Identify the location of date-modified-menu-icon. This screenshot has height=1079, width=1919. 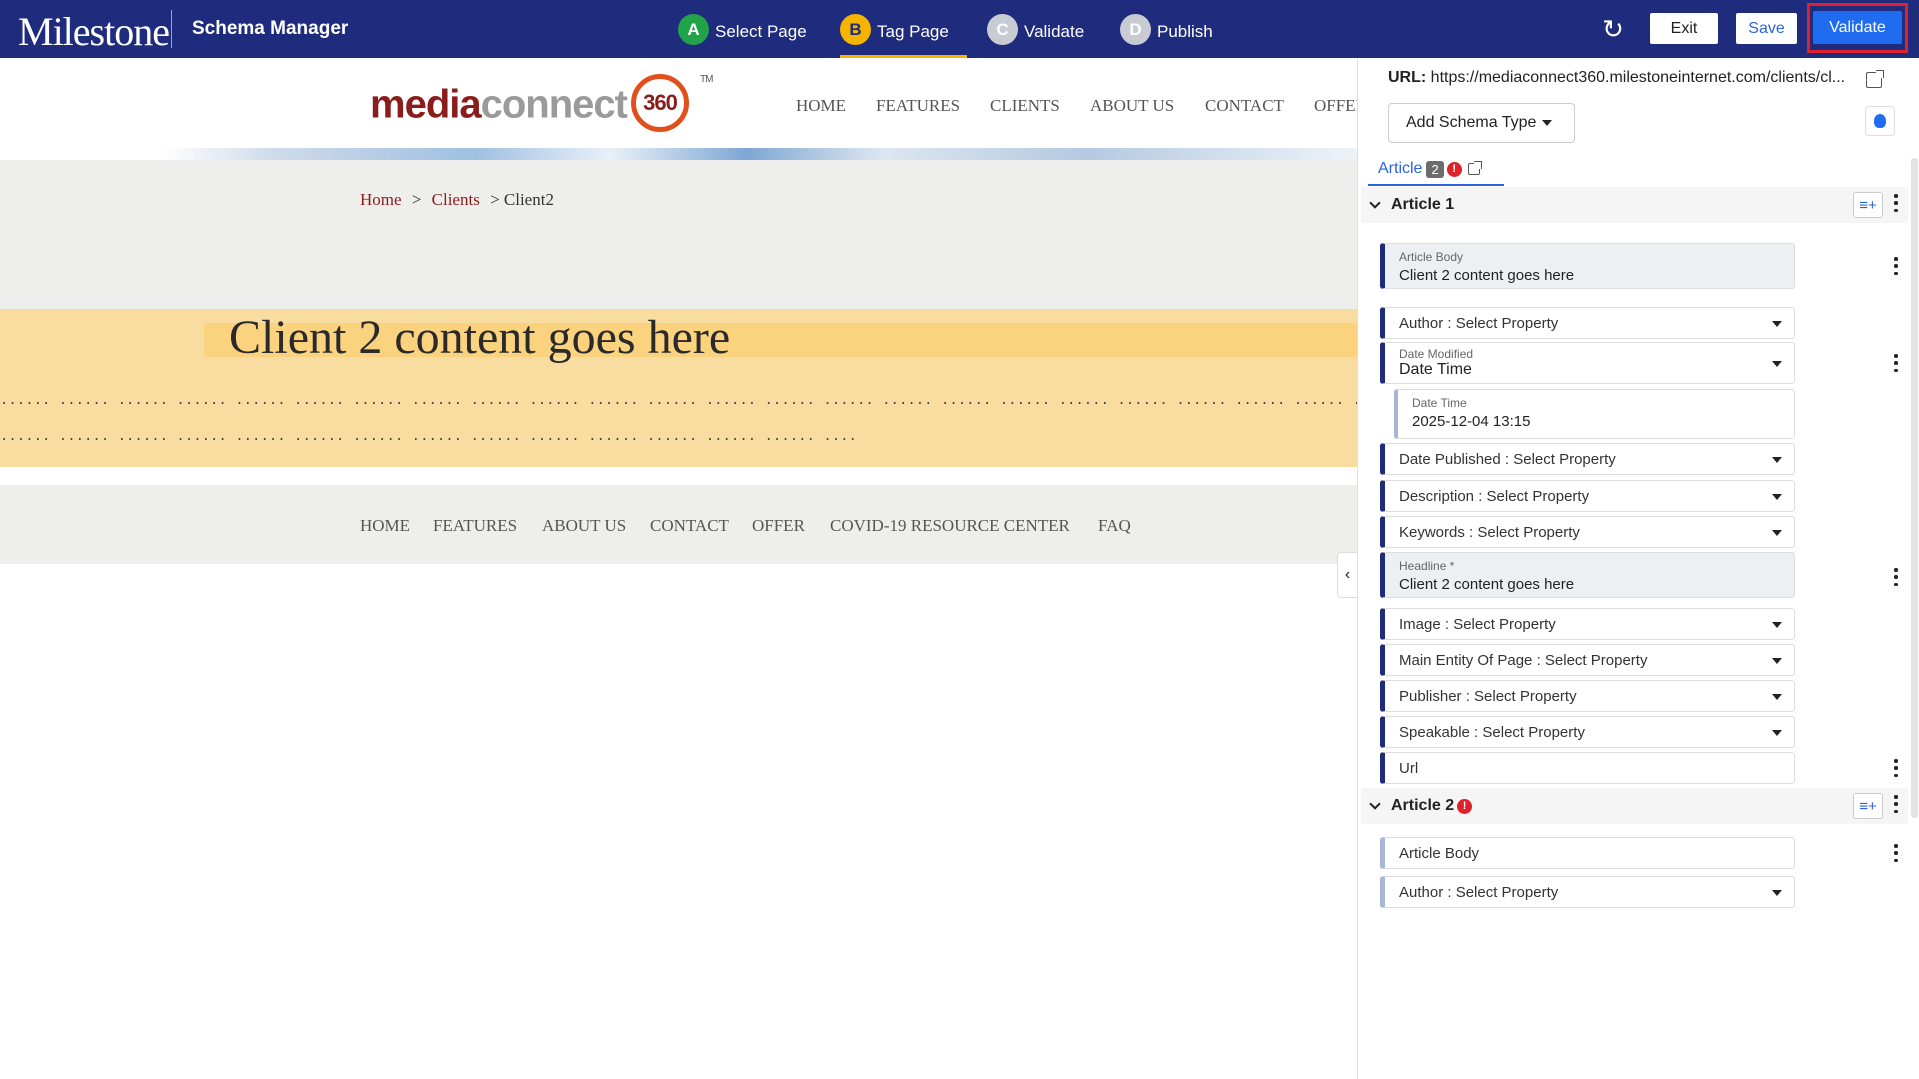
(1896, 363).